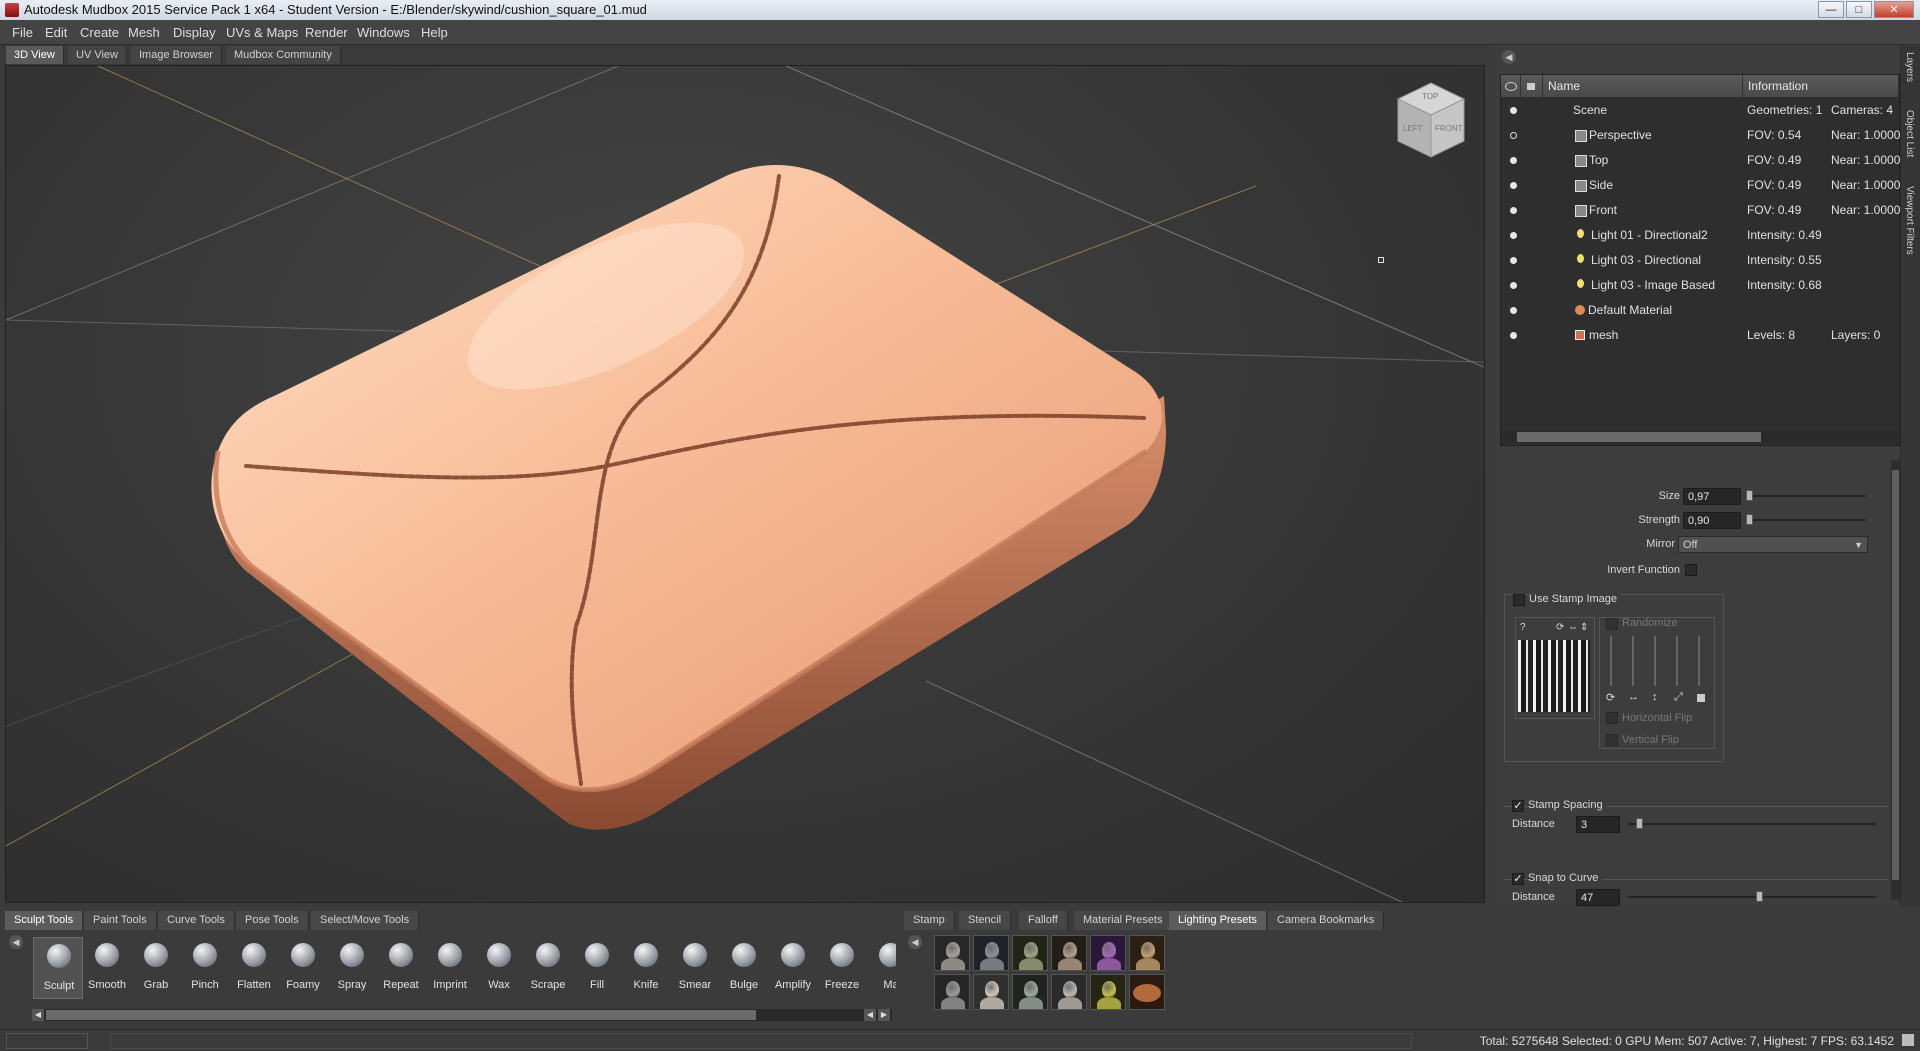 This screenshot has width=1920, height=1051. What do you see at coordinates (1584, 627) in the screenshot?
I see `flip-v-icon: ⇕` at bounding box center [1584, 627].